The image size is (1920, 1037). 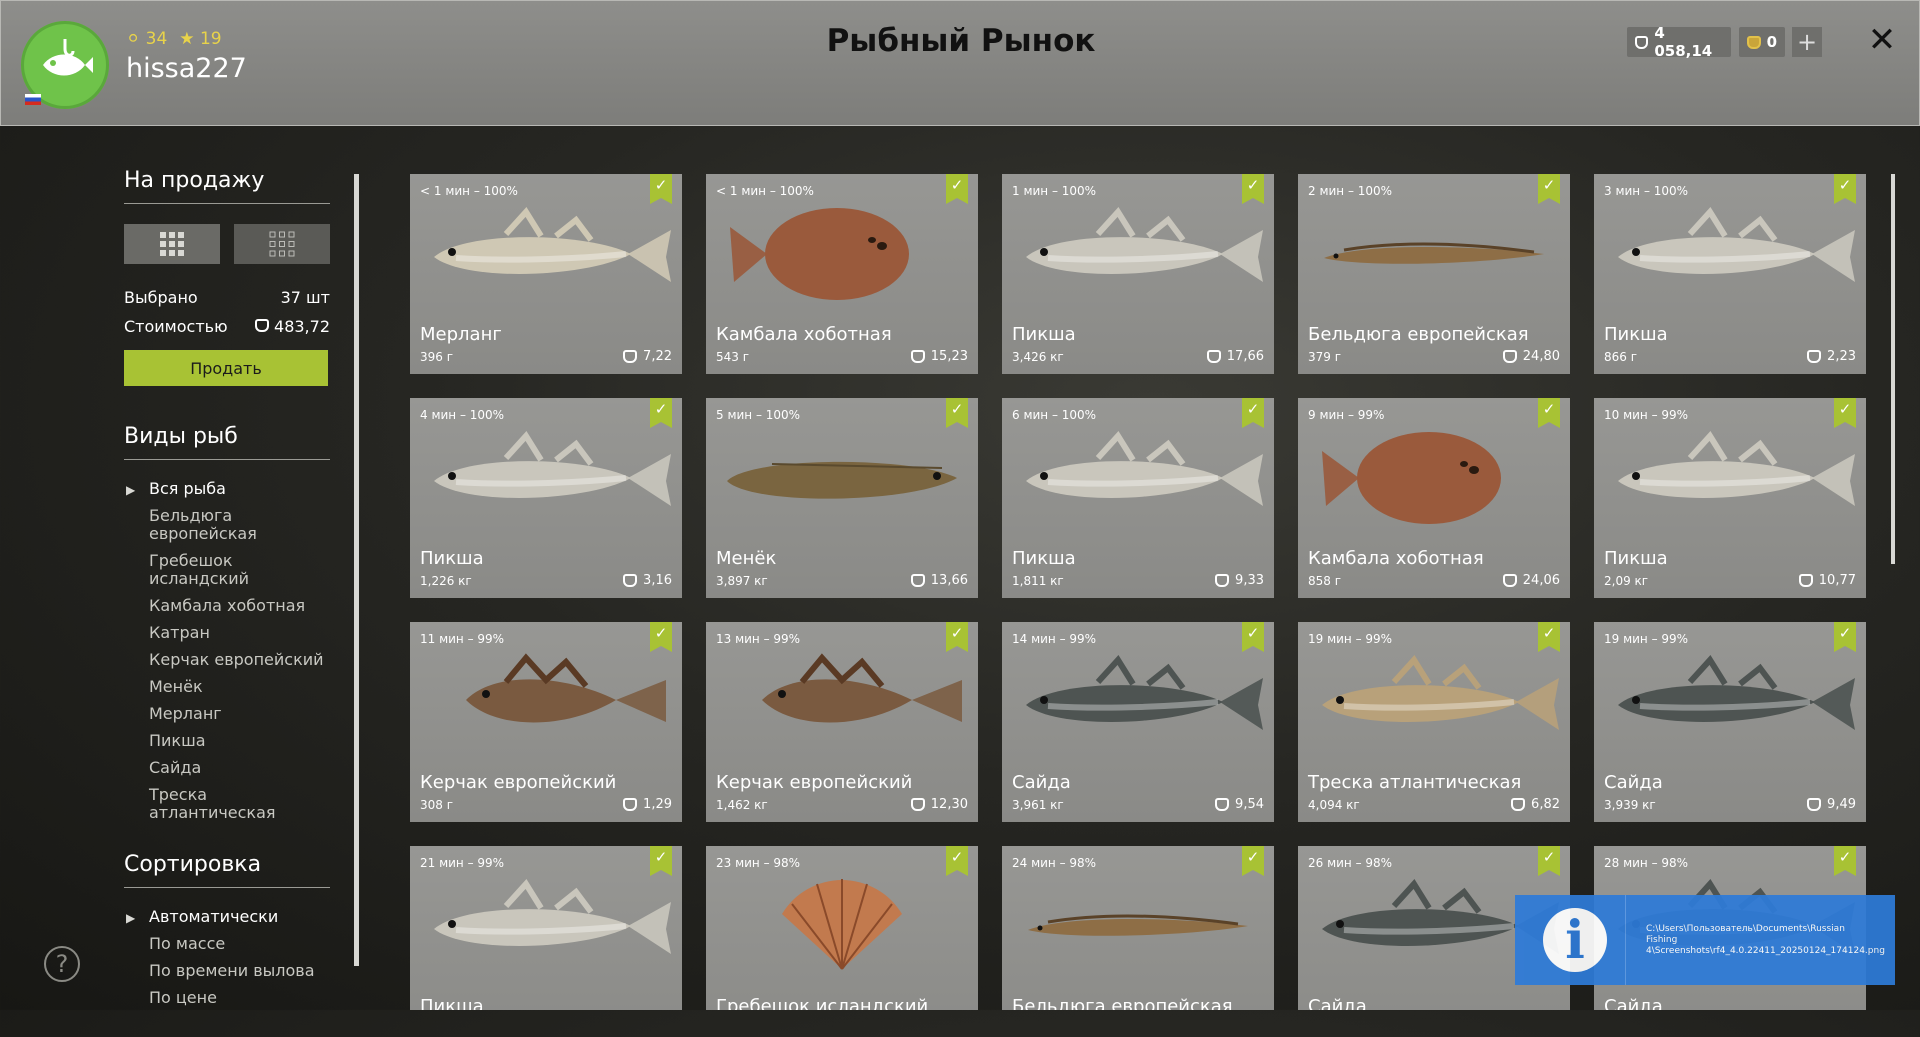 What do you see at coordinates (1350, 191) in the screenshot?
I see `catch-time: 2 мин – 100%` at bounding box center [1350, 191].